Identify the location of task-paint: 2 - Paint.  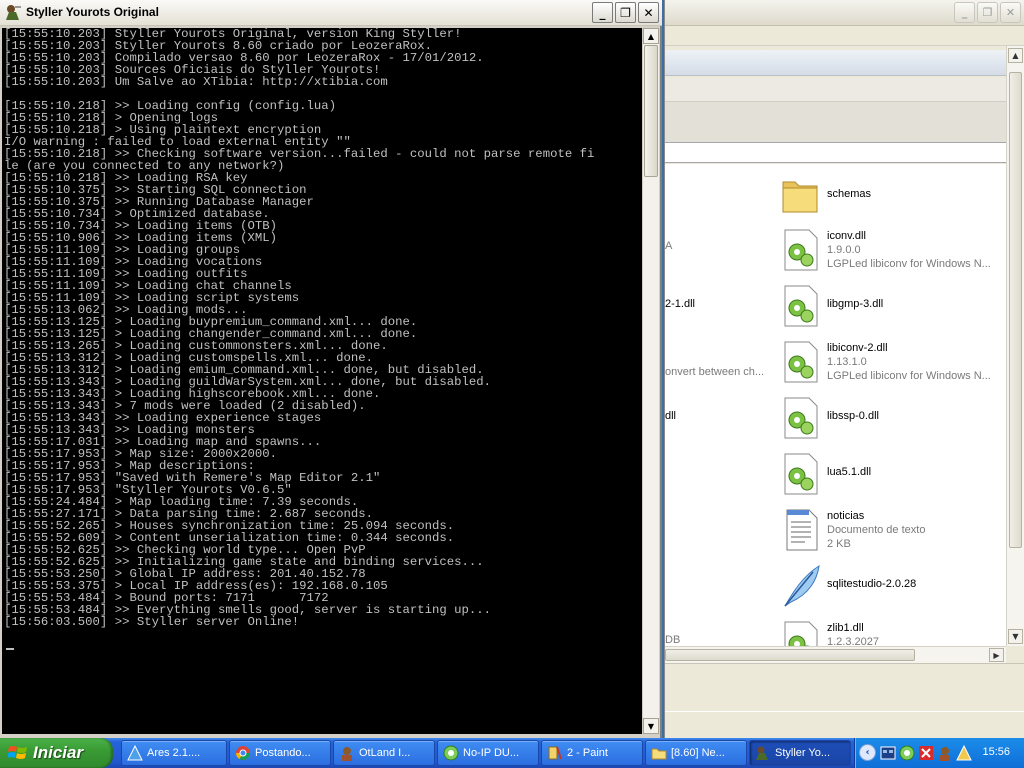
(592, 753).